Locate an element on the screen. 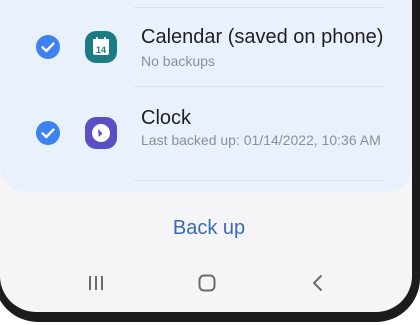 This screenshot has height=325, width=420. navigation-bar is located at coordinates (206, 282).